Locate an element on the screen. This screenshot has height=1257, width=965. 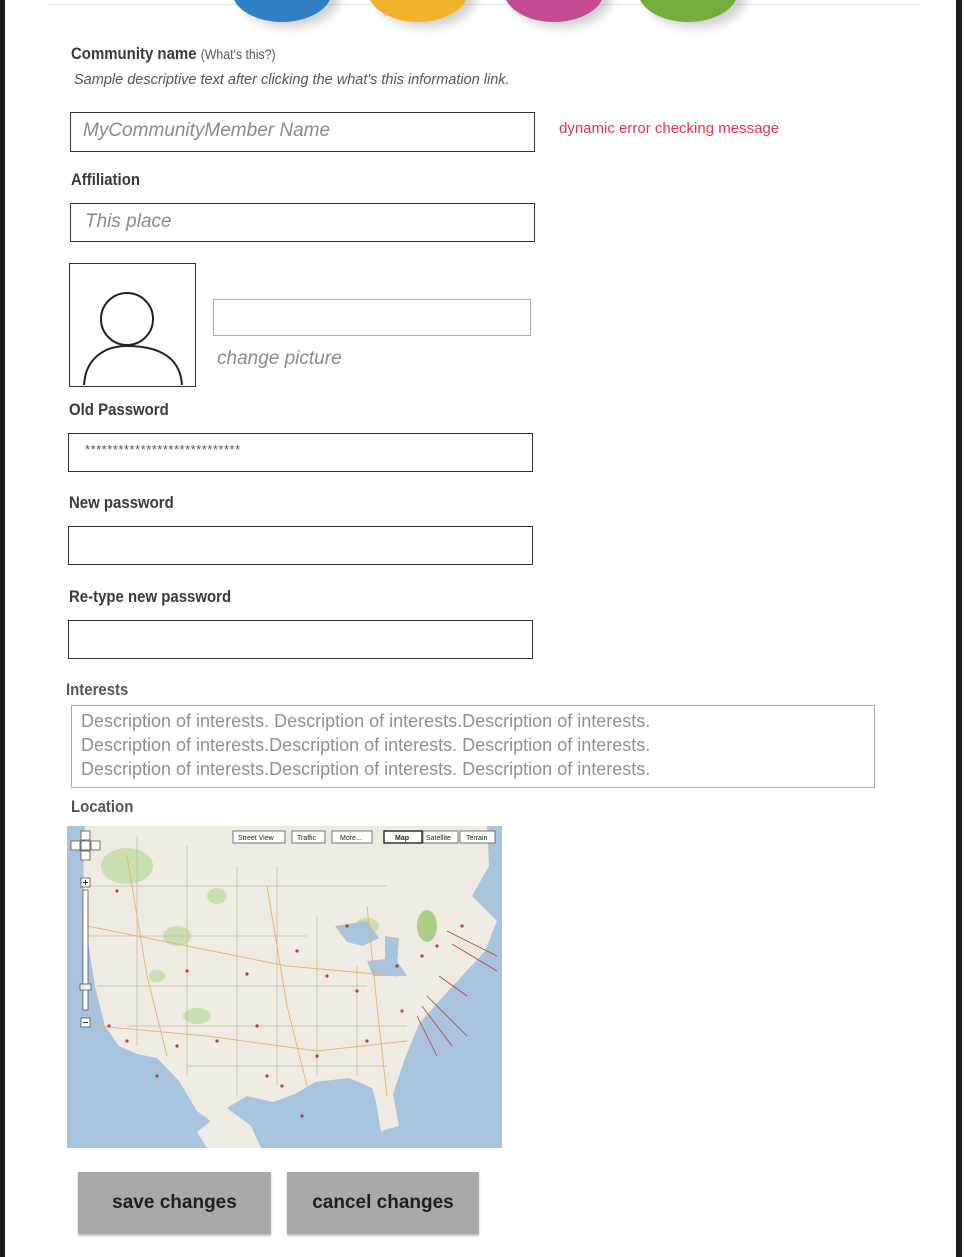
street-view-label: Street View is located at coordinates (256, 838).